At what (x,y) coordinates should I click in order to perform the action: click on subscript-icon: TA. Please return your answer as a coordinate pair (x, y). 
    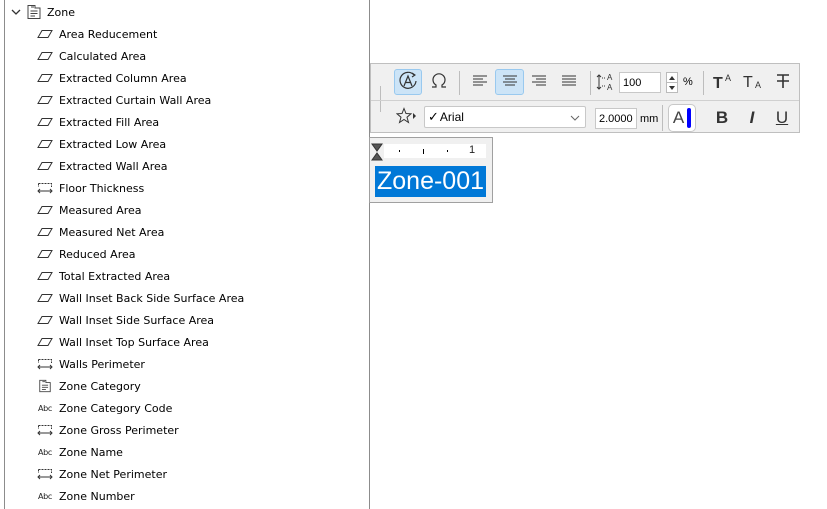
    Looking at the image, I should click on (753, 82).